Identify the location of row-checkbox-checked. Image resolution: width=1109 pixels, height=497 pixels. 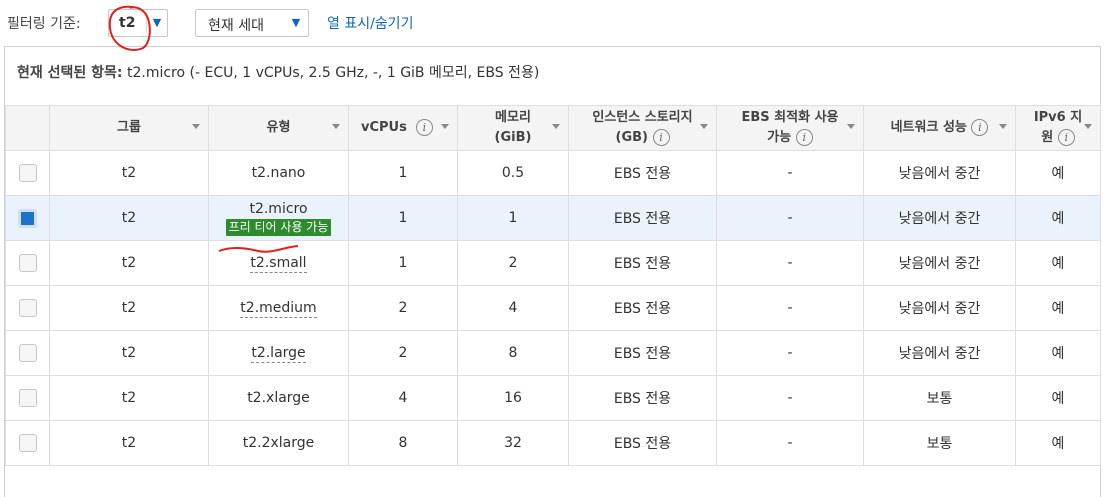
(27, 218).